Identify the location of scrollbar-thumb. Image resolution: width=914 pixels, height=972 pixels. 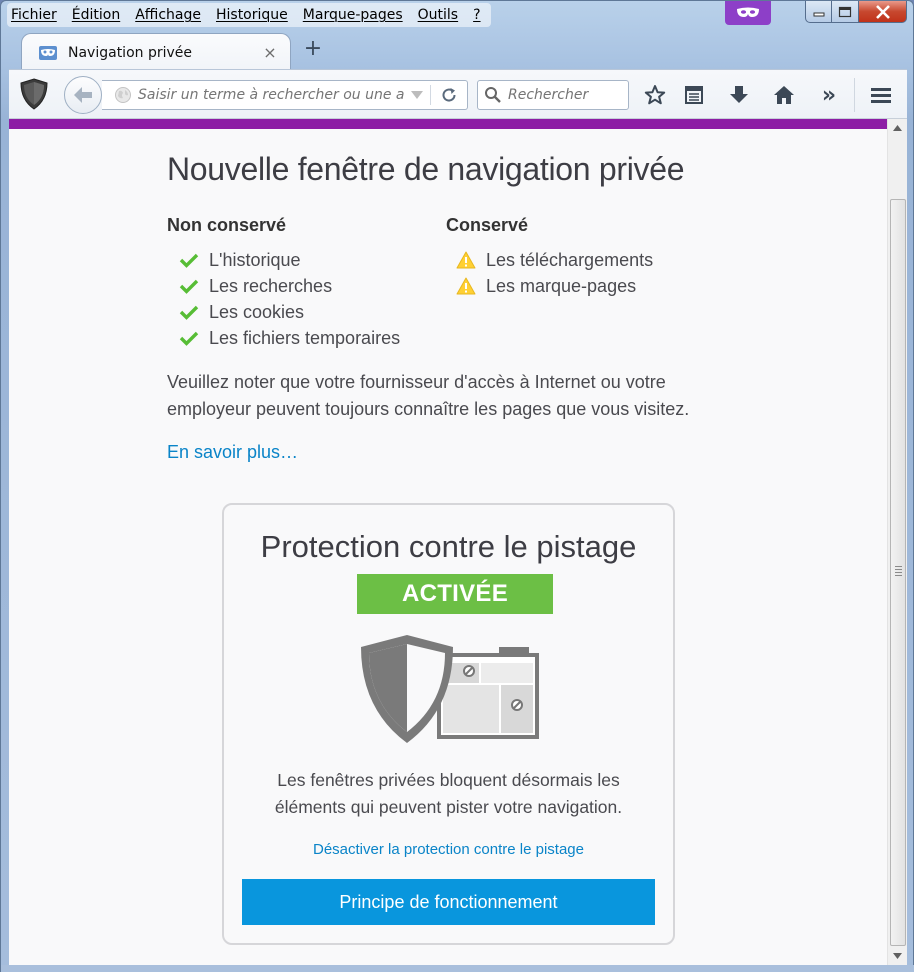
(898, 572).